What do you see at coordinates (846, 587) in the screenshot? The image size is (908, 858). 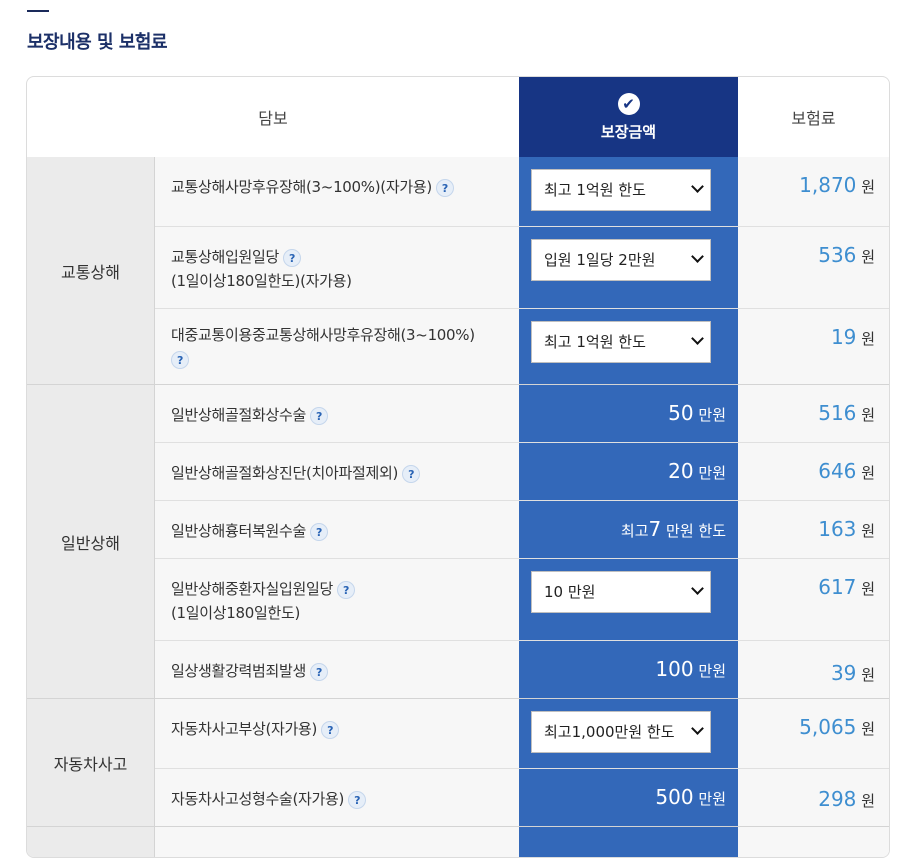 I see `premium-value: 617 원` at bounding box center [846, 587].